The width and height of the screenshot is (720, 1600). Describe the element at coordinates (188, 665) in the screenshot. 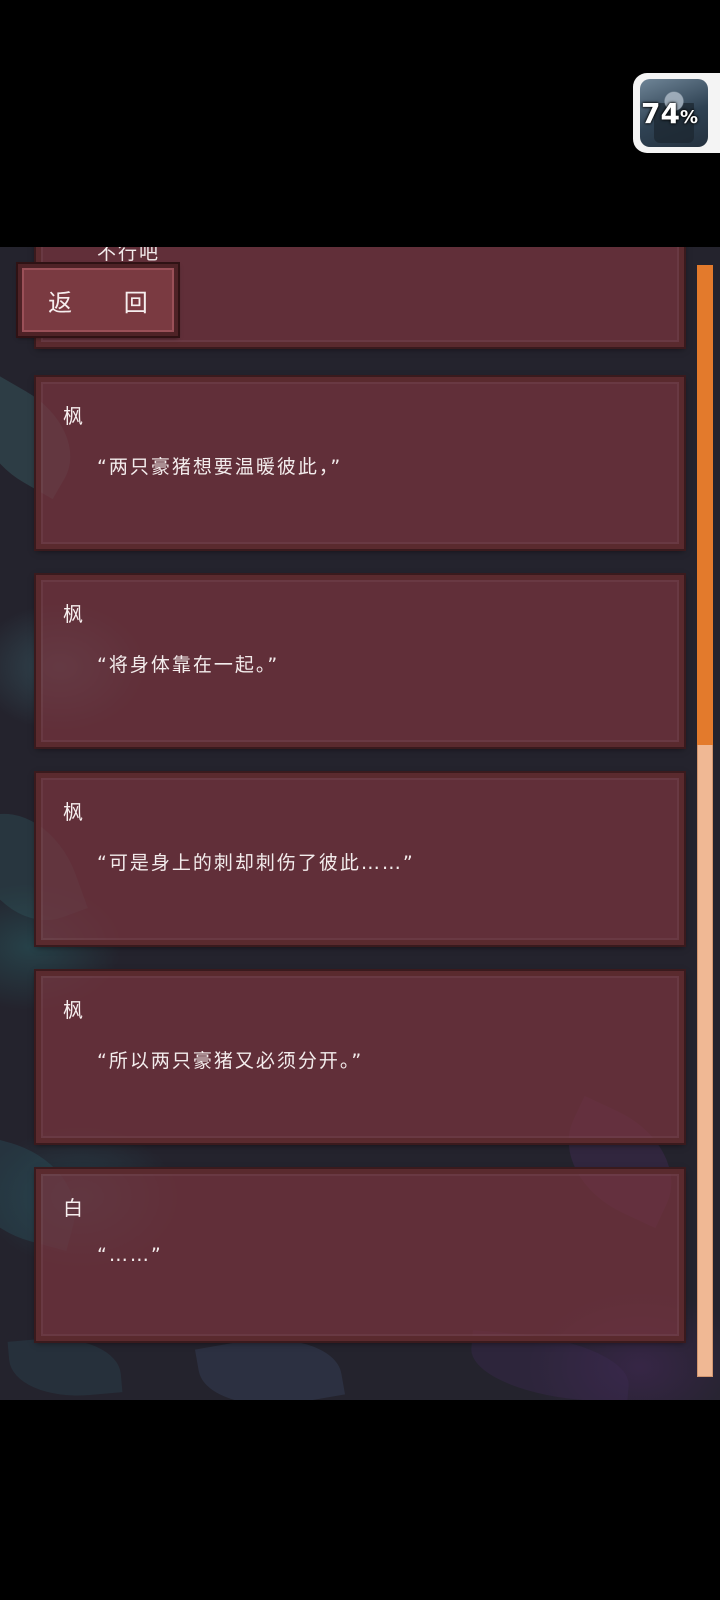

I see `log-entry-text: “将身体靠在一起。”` at that location.